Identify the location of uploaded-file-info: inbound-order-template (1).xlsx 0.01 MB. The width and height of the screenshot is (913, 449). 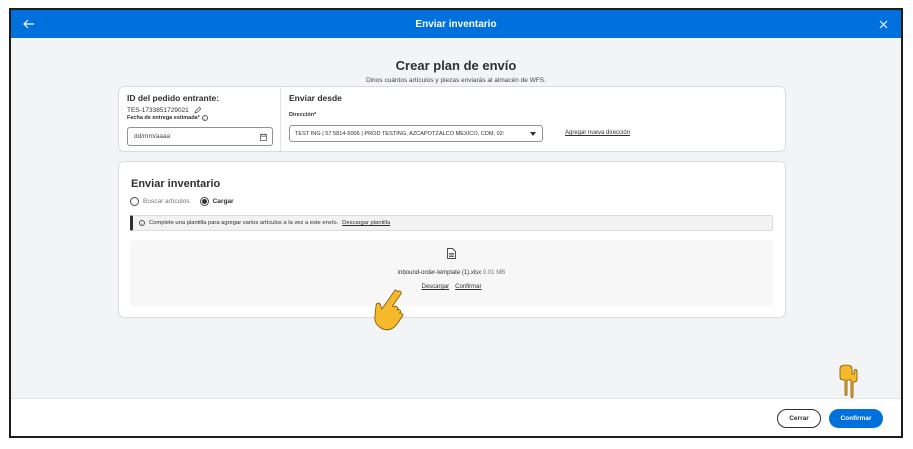
(451, 273).